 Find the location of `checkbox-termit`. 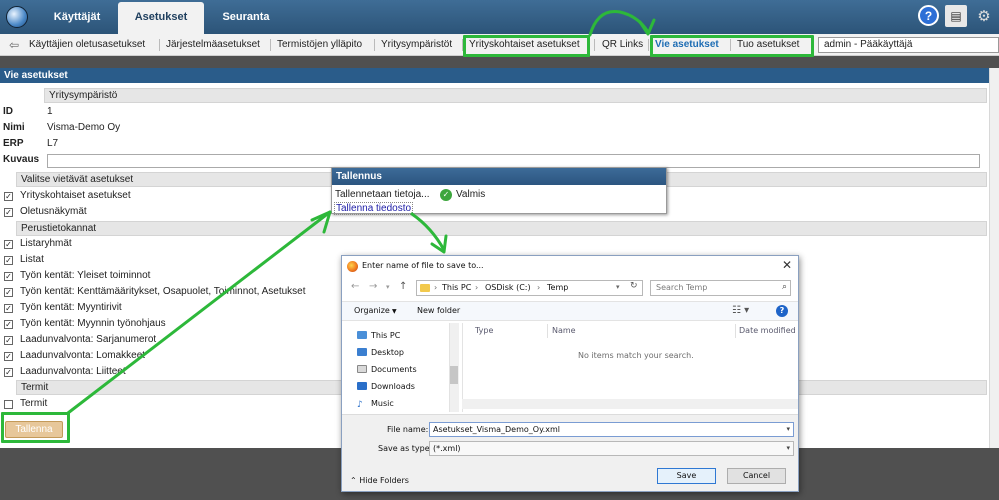

checkbox-termit is located at coordinates (8, 404).